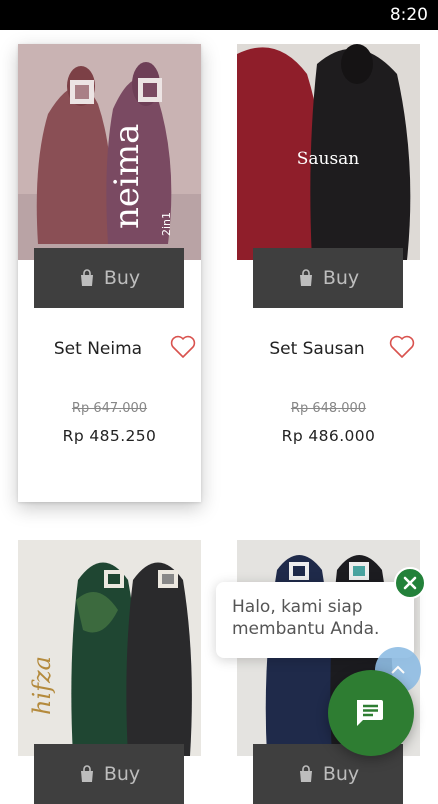 This screenshot has width=438, height=804. I want to click on sale-price: Rp 485.250, so click(109, 436).